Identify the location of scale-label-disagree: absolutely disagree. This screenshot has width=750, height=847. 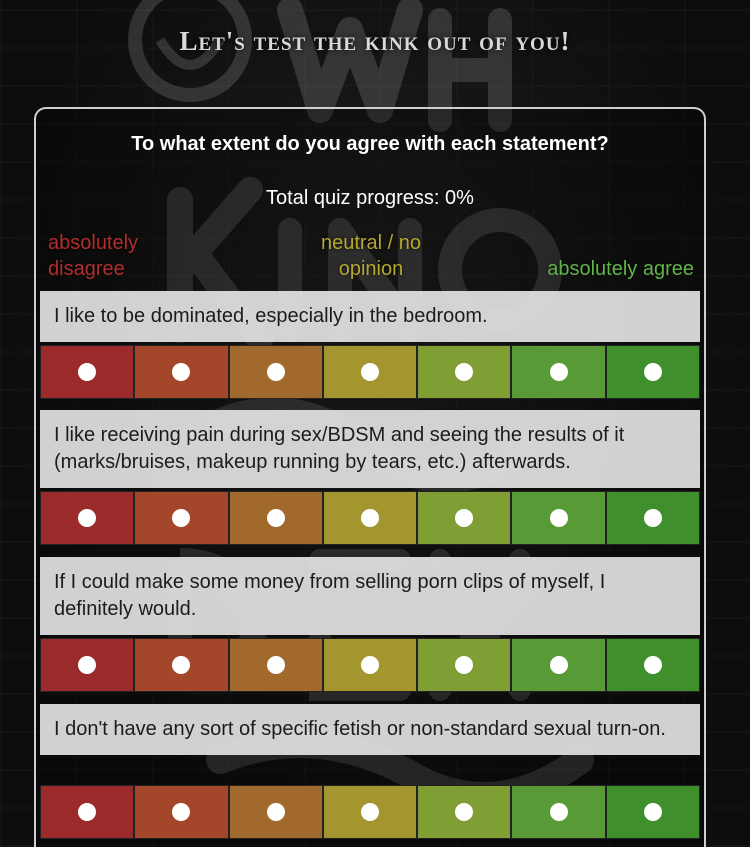
(93, 256).